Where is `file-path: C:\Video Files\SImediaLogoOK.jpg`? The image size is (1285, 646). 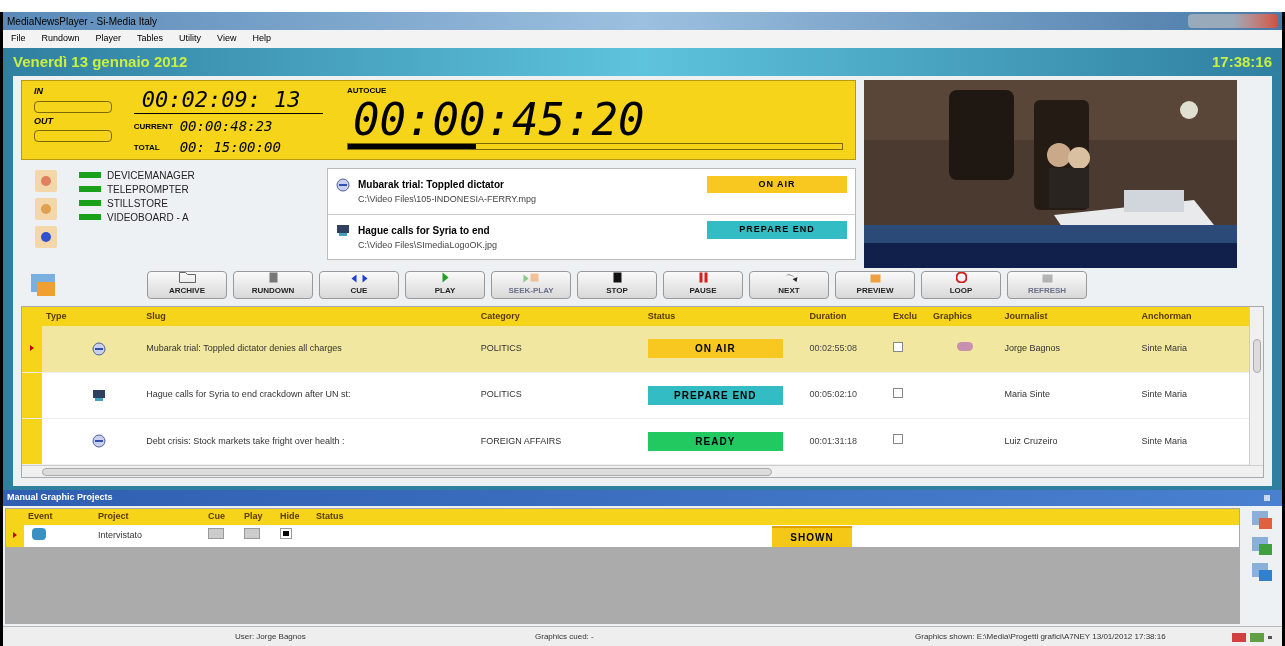 file-path: C:\Video Files\SImediaLogoOK.jpg is located at coordinates (427, 245).